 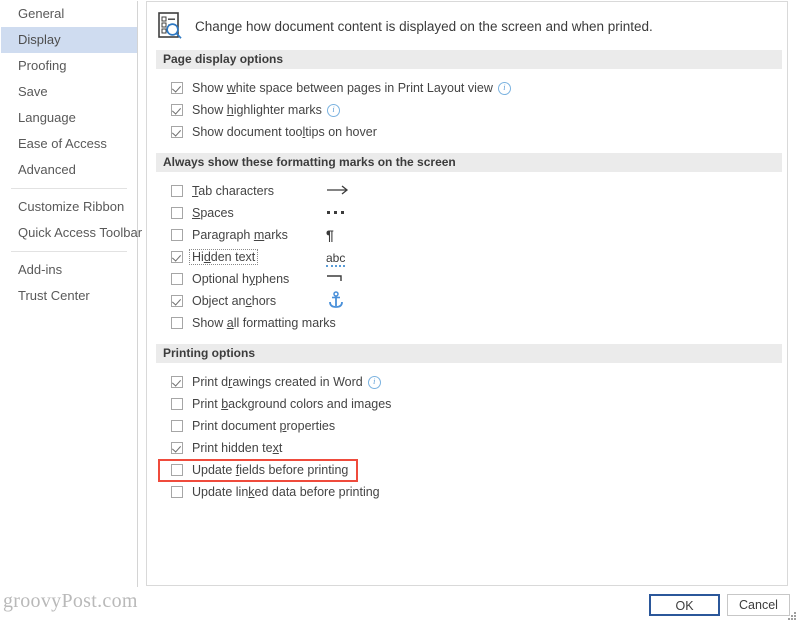 What do you see at coordinates (471, 382) in the screenshot?
I see `option-row: Print drawings created in Word i` at bounding box center [471, 382].